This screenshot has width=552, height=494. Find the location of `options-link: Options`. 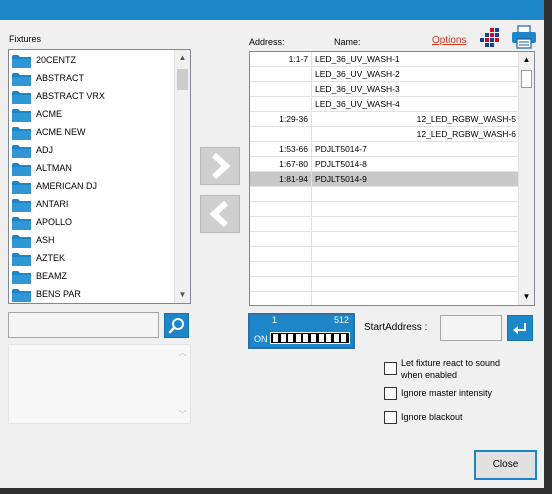

options-link: Options is located at coordinates (449, 40).